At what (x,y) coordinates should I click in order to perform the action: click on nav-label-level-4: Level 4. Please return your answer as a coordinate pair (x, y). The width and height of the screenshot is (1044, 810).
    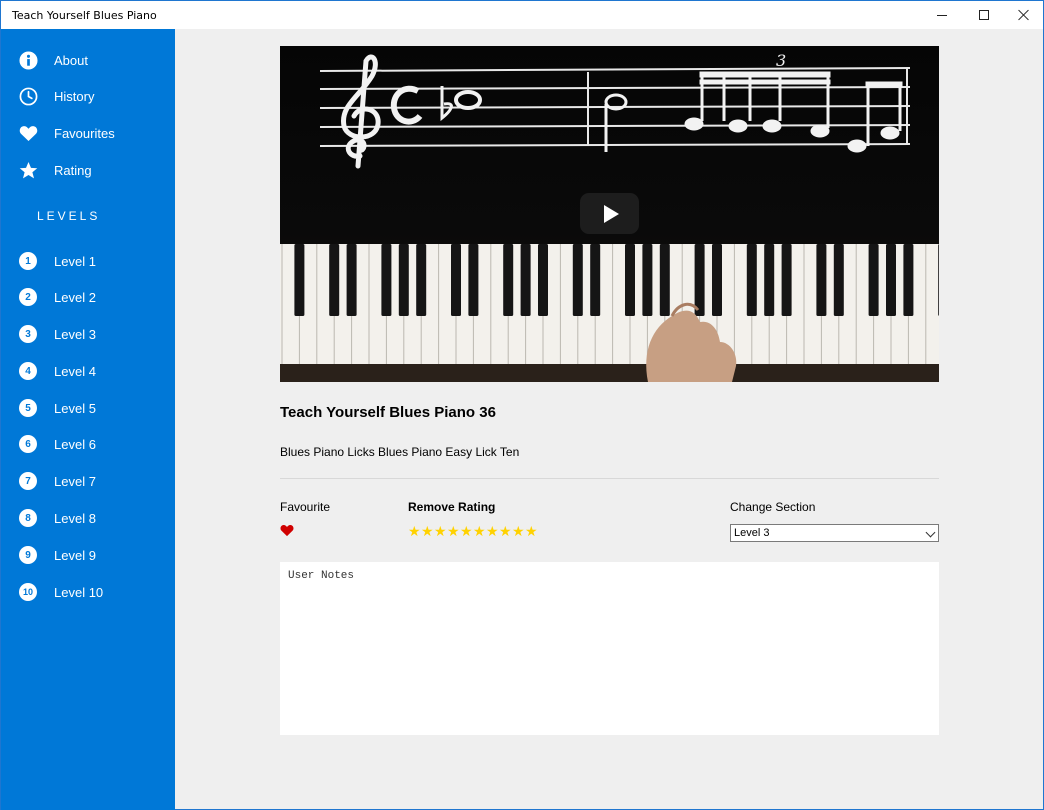
    Looking at the image, I should click on (75, 371).